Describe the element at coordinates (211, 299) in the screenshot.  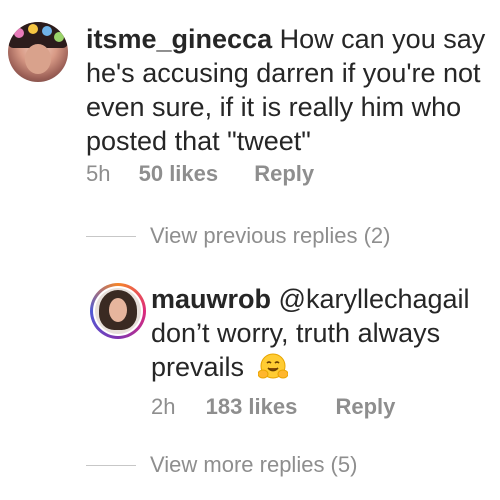
I see `comment-username: mauwrob` at that location.